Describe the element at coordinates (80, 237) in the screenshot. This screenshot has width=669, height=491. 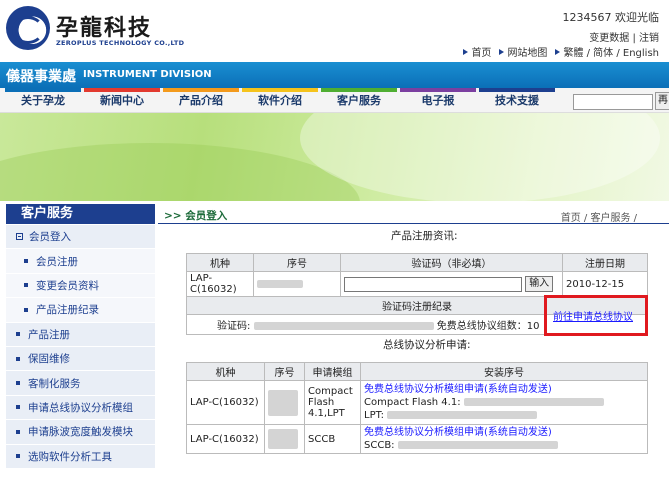
I see `sidebar-item-member-login: 会员登入` at that location.